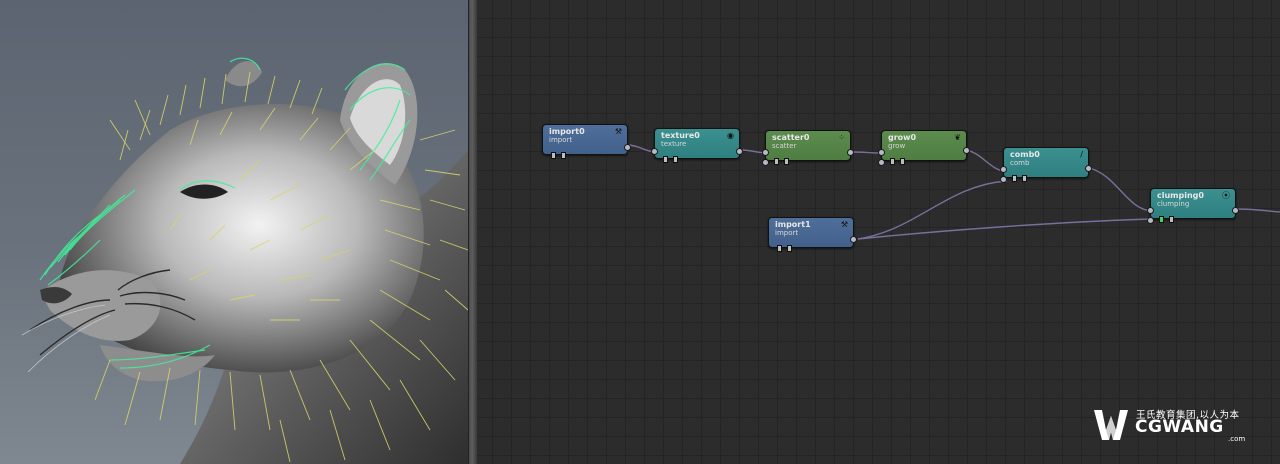 The image size is (1280, 464). What do you see at coordinates (957, 137) in the screenshot?
I see `leaf-icon: ❦` at bounding box center [957, 137].